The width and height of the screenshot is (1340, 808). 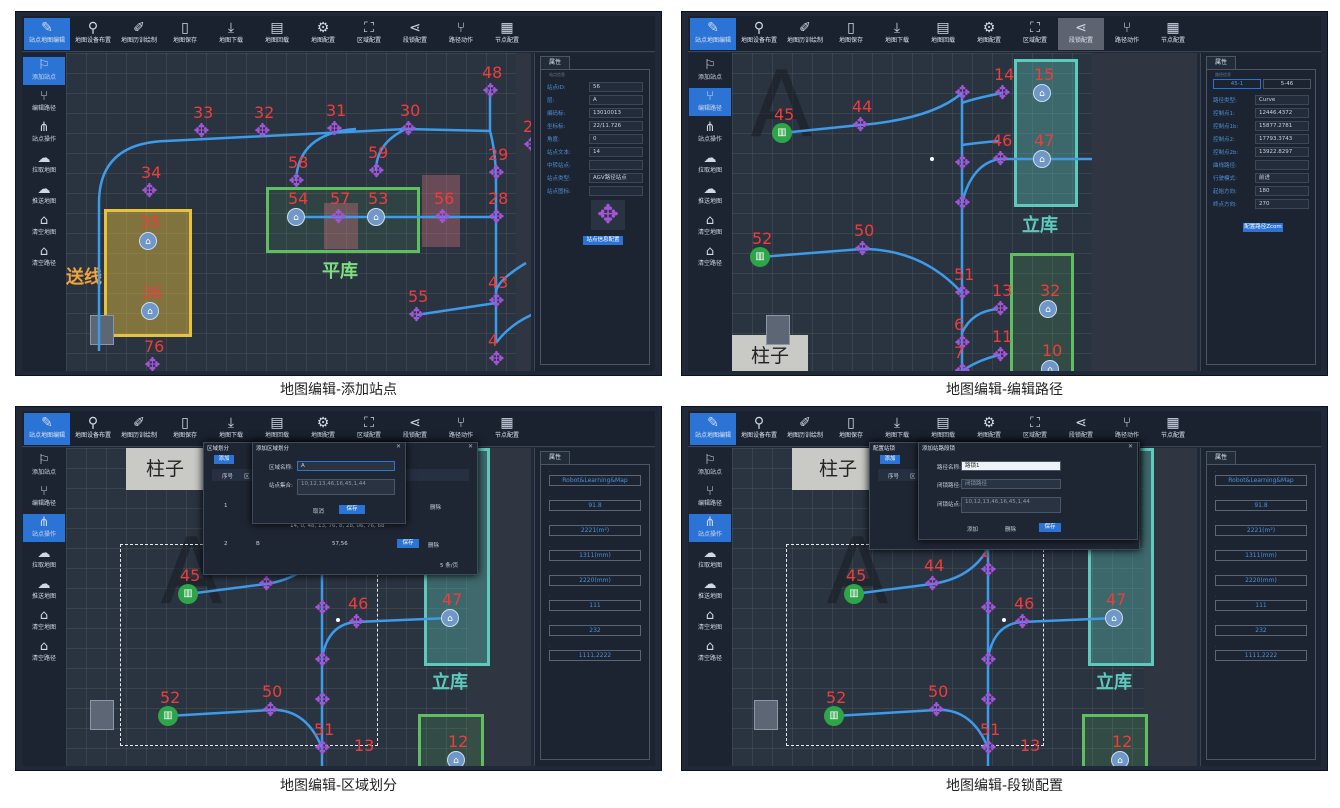 What do you see at coordinates (1010, 529) in the screenshot?
I see `delete-button: 删除` at bounding box center [1010, 529].